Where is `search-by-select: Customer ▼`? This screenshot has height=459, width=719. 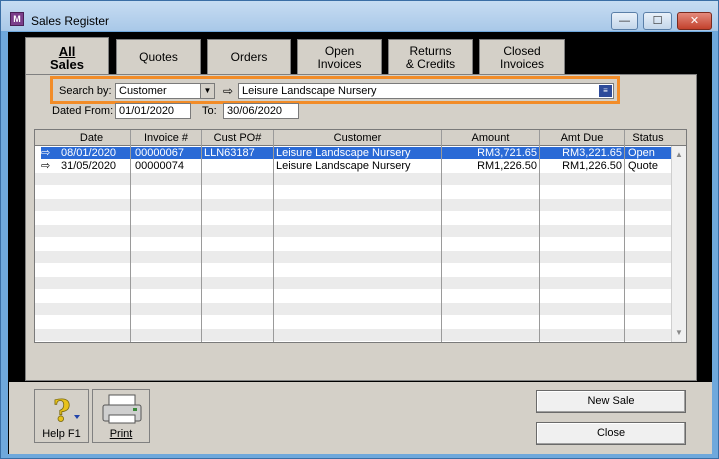 search-by-select: Customer ▼ is located at coordinates (165, 91).